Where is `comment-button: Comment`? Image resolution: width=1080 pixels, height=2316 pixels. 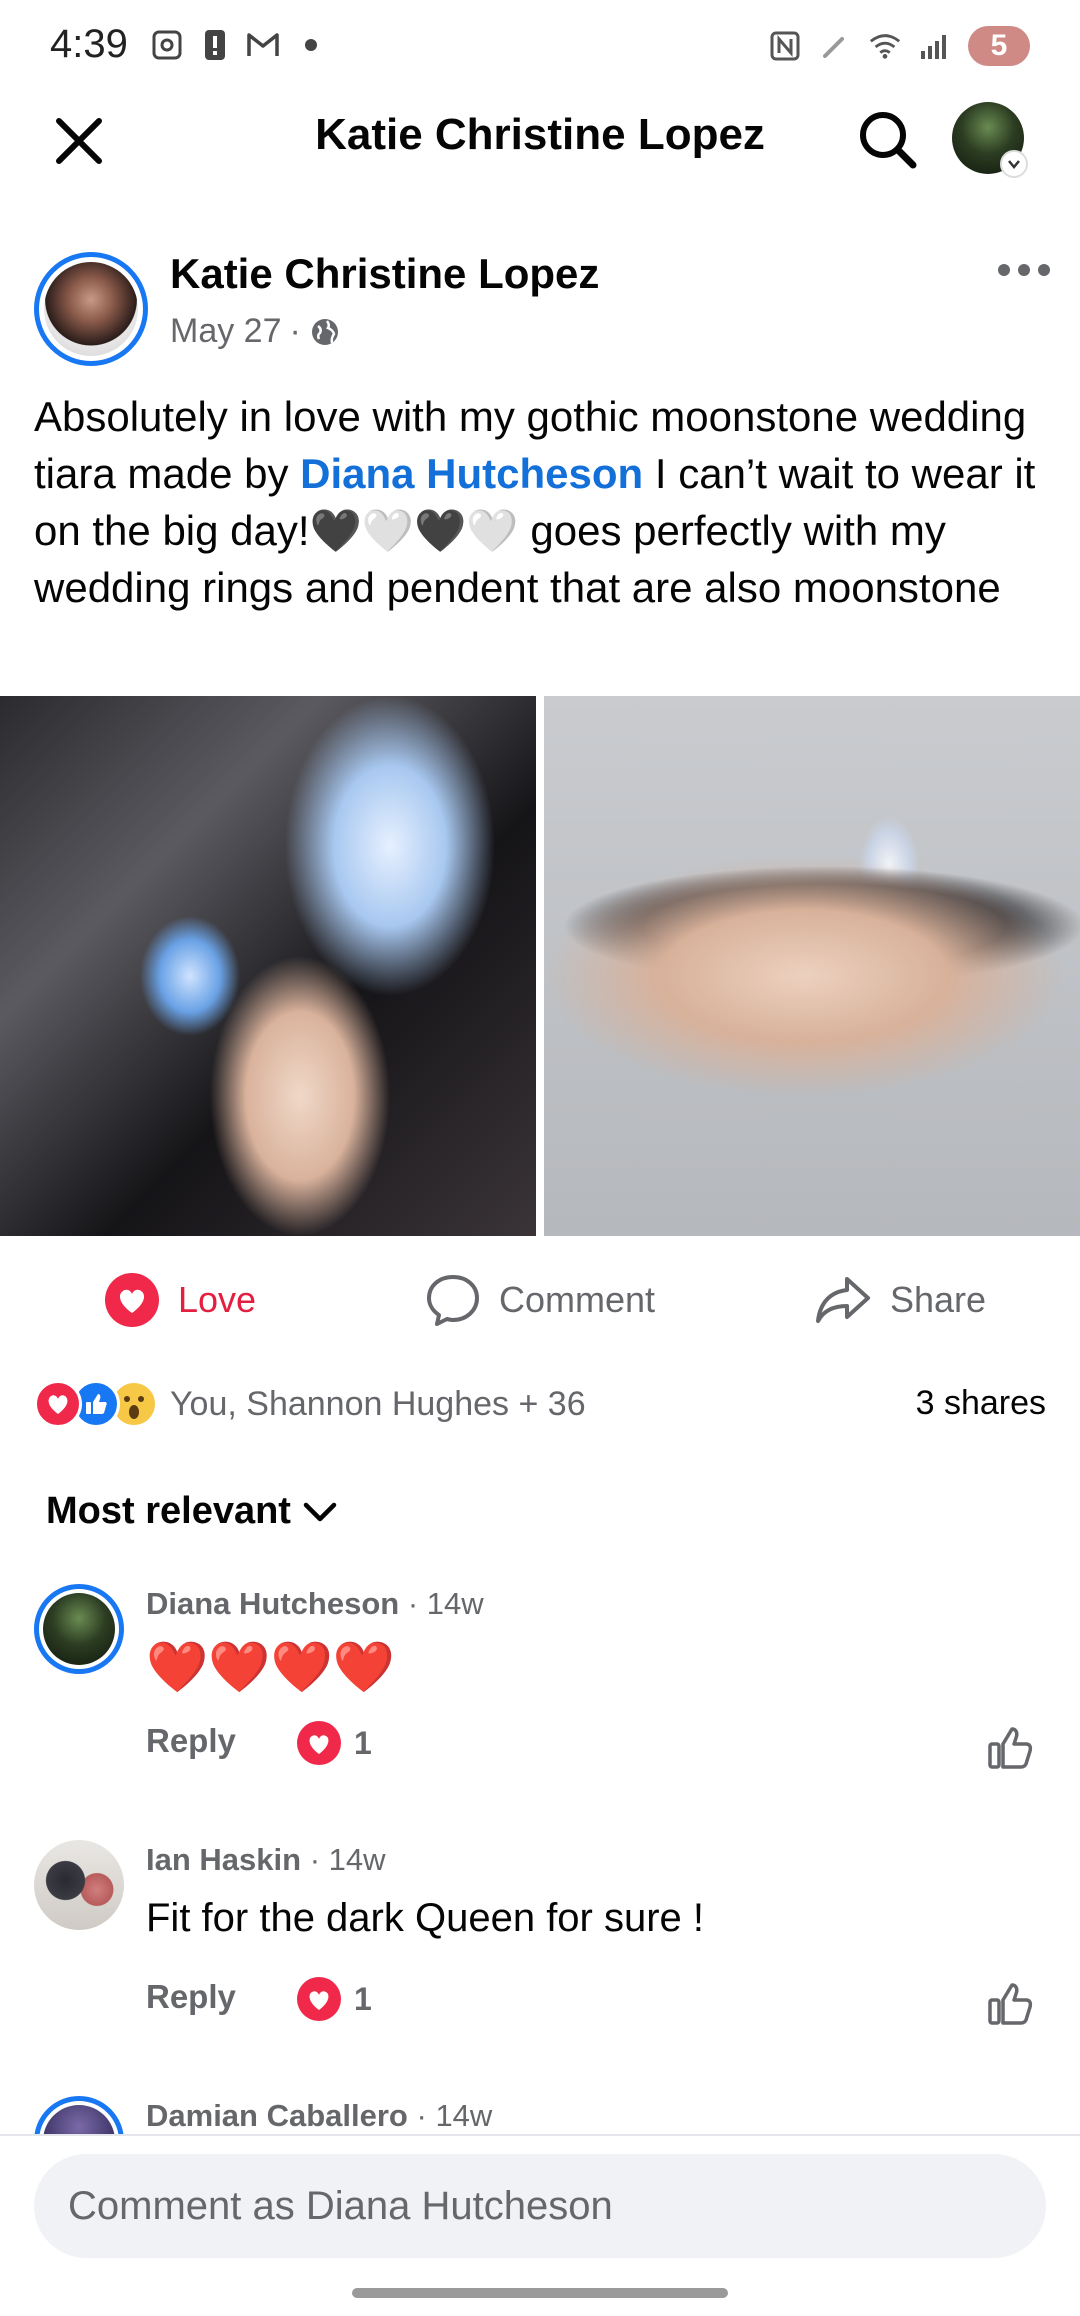 comment-button: Comment is located at coordinates (540, 1300).